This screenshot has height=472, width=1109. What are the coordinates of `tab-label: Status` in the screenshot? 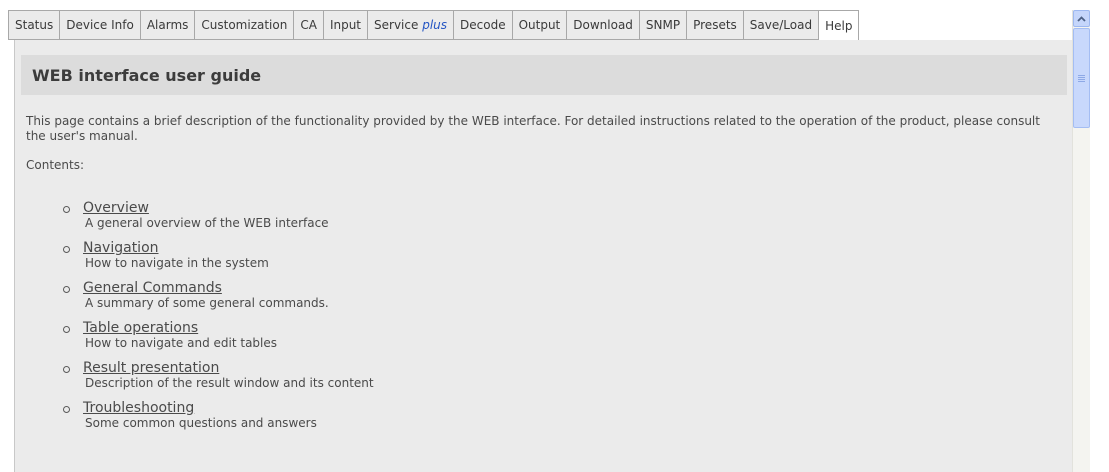 It's located at (34, 25).